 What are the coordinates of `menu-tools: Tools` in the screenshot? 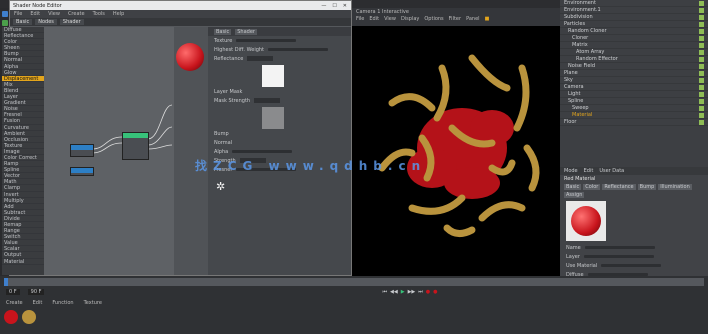 It's located at (99, 14).